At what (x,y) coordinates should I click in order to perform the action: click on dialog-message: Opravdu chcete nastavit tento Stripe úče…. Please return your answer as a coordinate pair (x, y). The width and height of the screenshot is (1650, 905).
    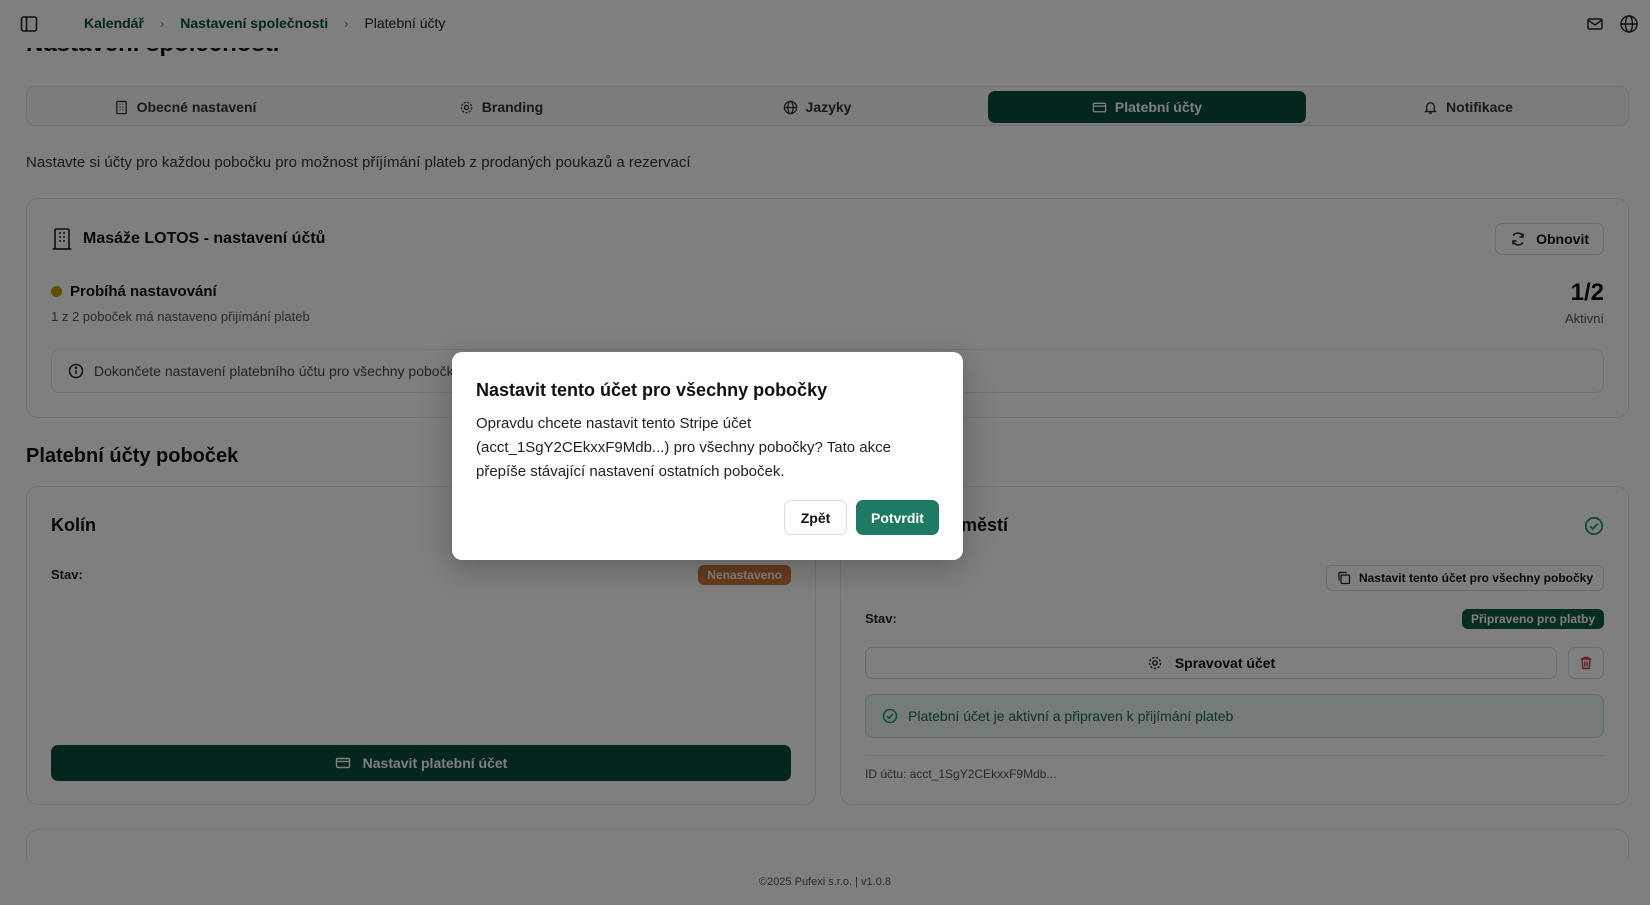
    Looking at the image, I should click on (683, 447).